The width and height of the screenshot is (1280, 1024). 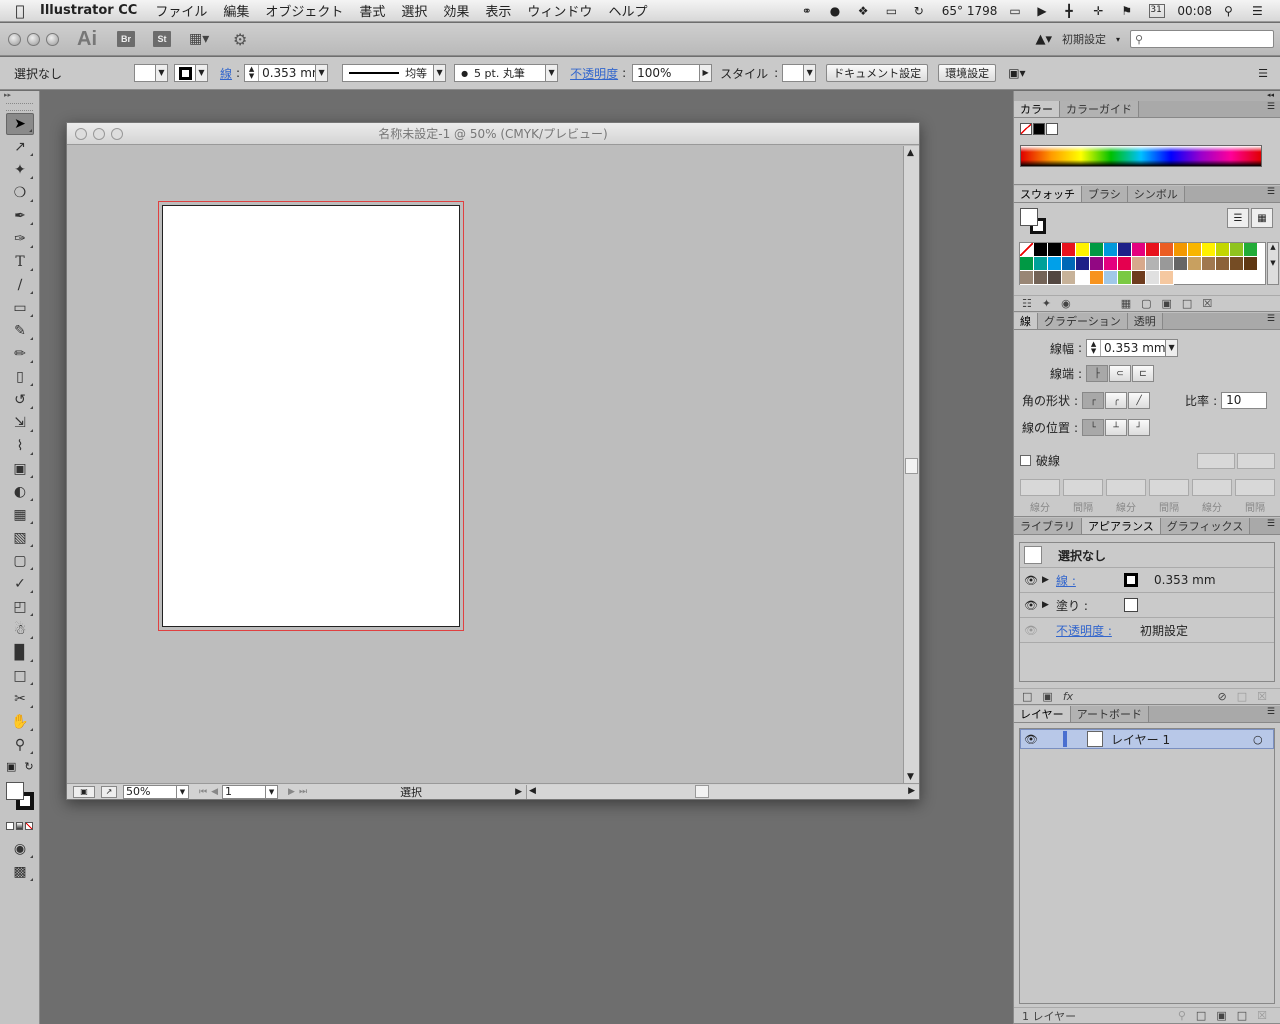 What do you see at coordinates (1068, 696) in the screenshot?
I see `add-effect-icon: fx` at bounding box center [1068, 696].